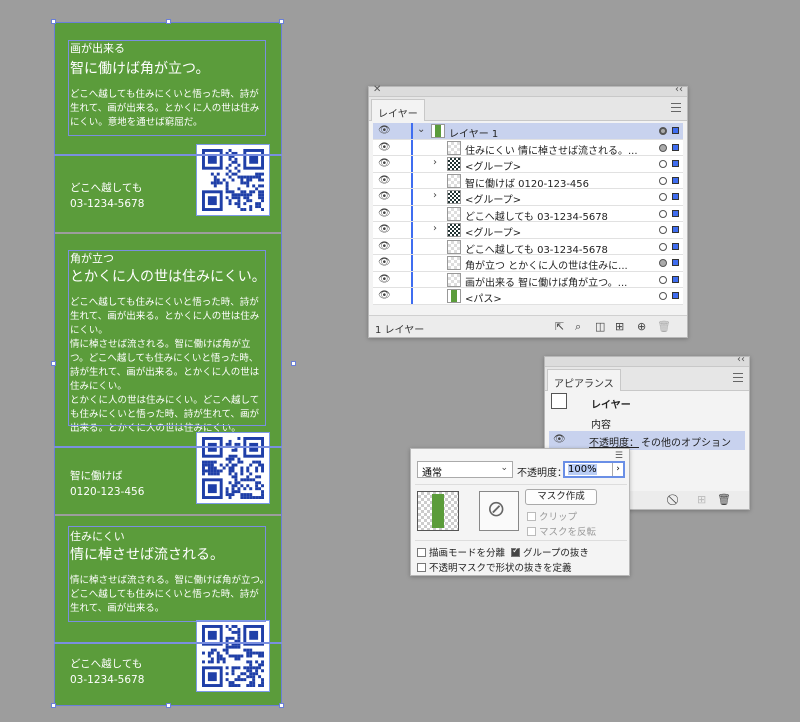  I want to click on appearance-contents-row: 内容, so click(647, 422).